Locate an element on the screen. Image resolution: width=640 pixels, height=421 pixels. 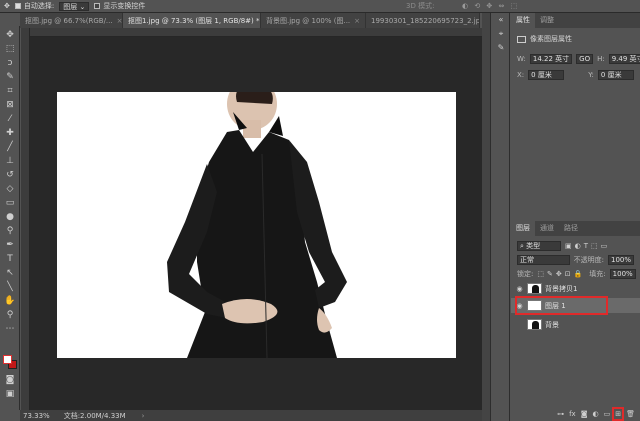
foreground-color-swatch is located at coordinates (7, 359).